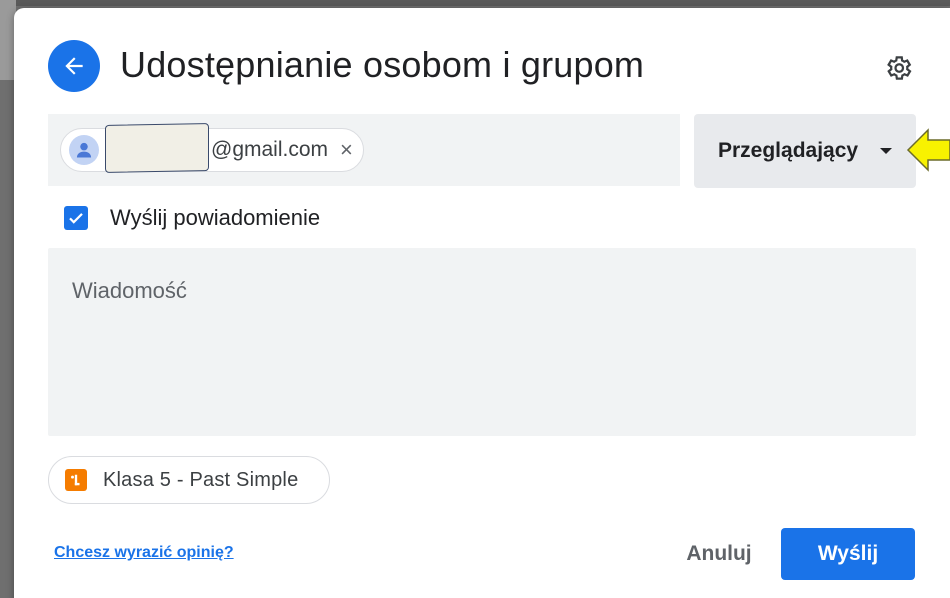 The height and width of the screenshot is (598, 950). Describe the element at coordinates (84, 150) in the screenshot. I see `person-avatar-icon` at that location.